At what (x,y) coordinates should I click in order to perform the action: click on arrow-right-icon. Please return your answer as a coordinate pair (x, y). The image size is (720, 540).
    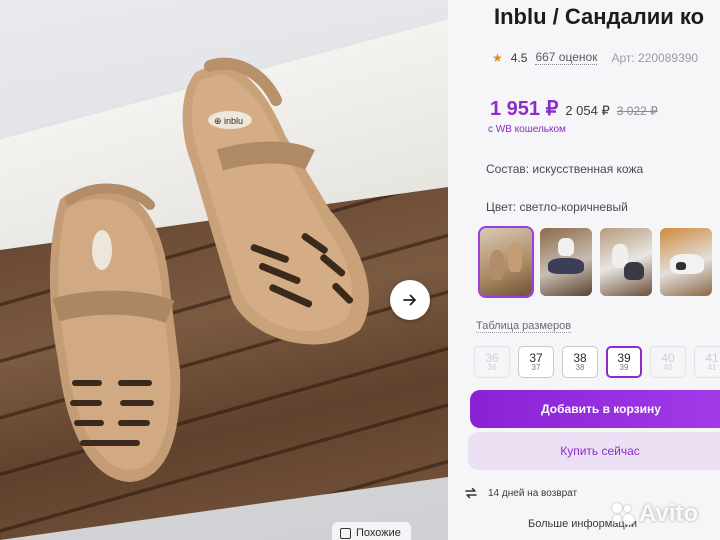
    Looking at the image, I should click on (409, 300).